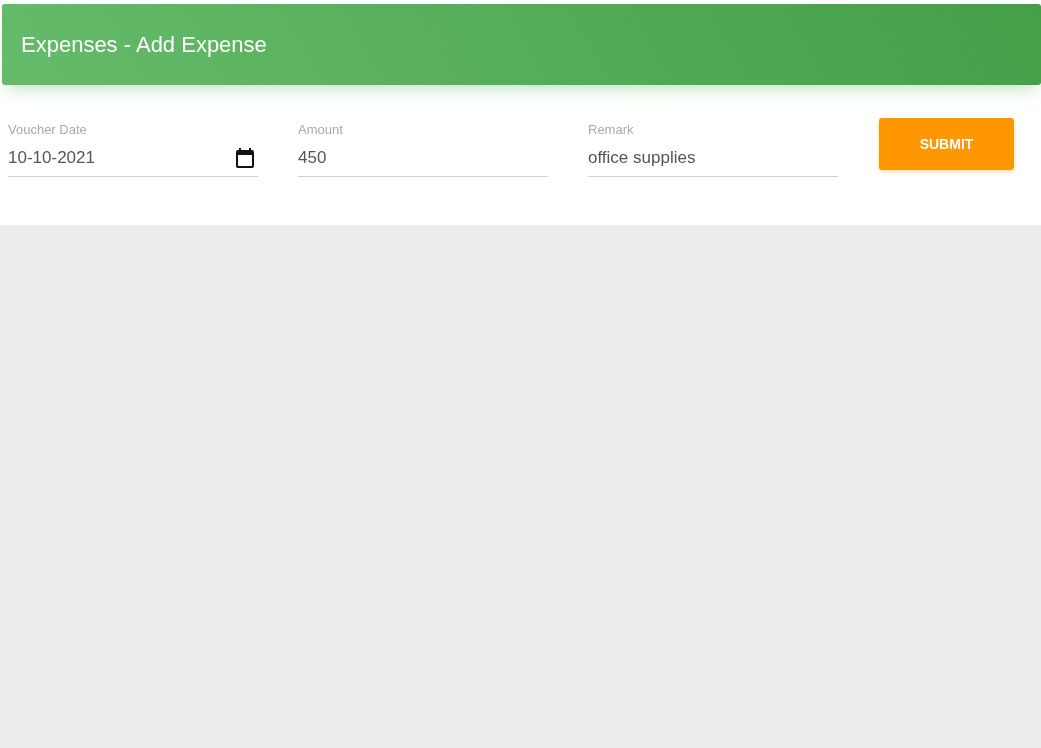  What do you see at coordinates (245, 158) in the screenshot?
I see `calendar-icon` at bounding box center [245, 158].